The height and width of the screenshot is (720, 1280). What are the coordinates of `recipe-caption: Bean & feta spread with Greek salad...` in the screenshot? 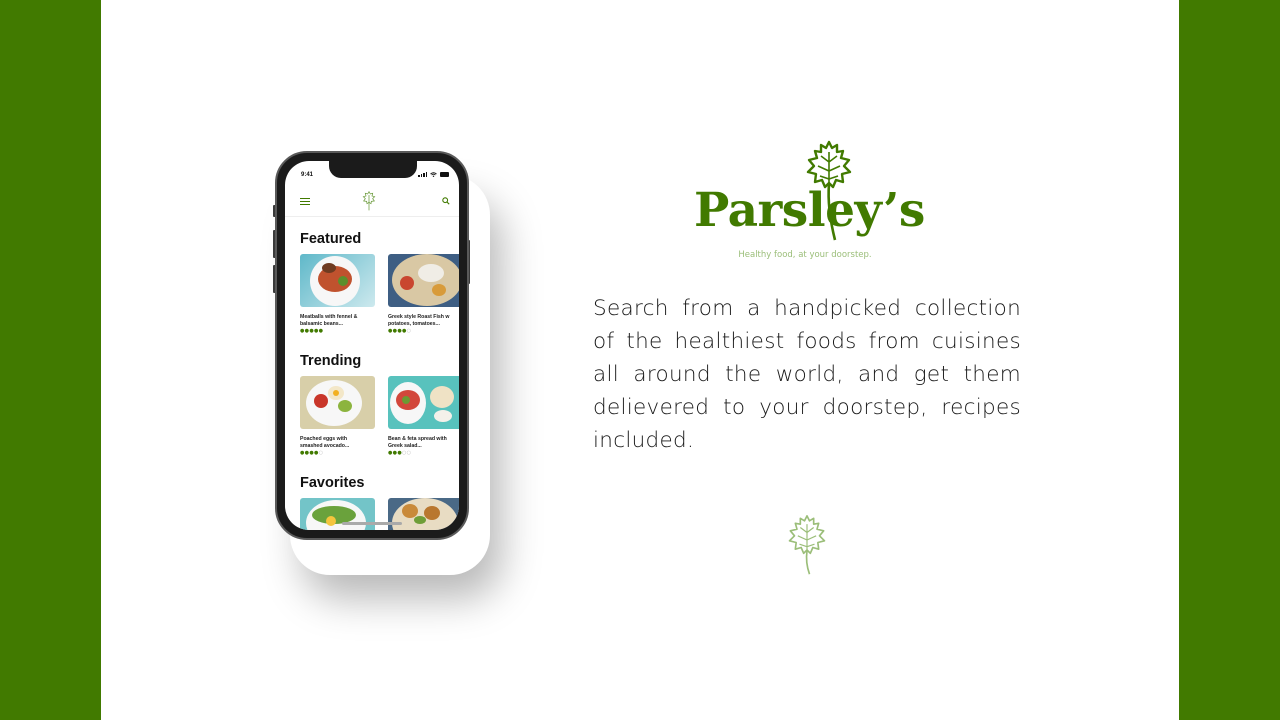 It's located at (417, 442).